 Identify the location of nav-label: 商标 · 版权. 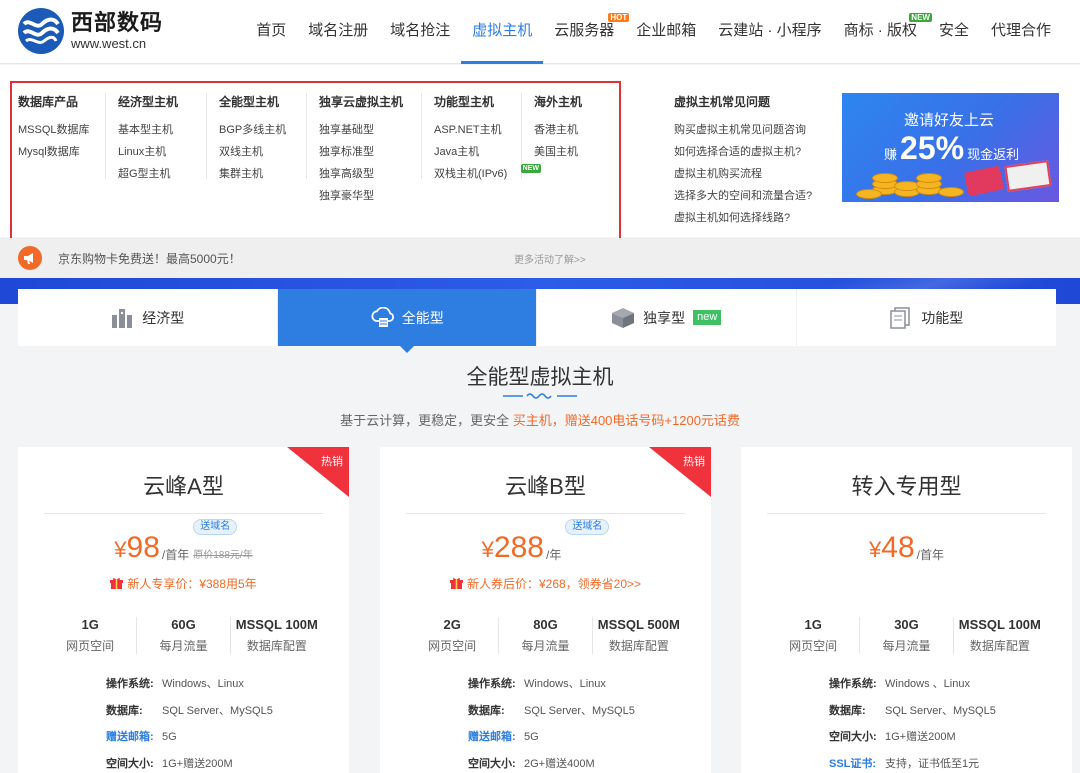
(880, 30).